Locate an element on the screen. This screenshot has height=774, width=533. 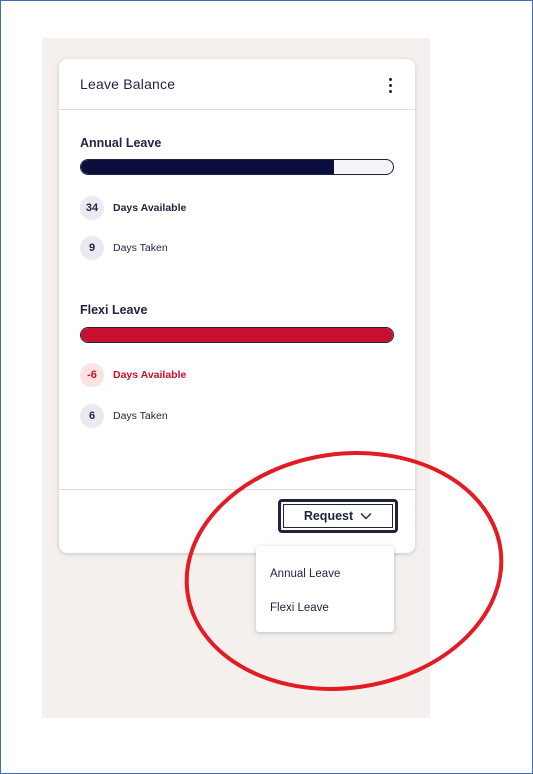
flexi-leave-progress-fill is located at coordinates (237, 335).